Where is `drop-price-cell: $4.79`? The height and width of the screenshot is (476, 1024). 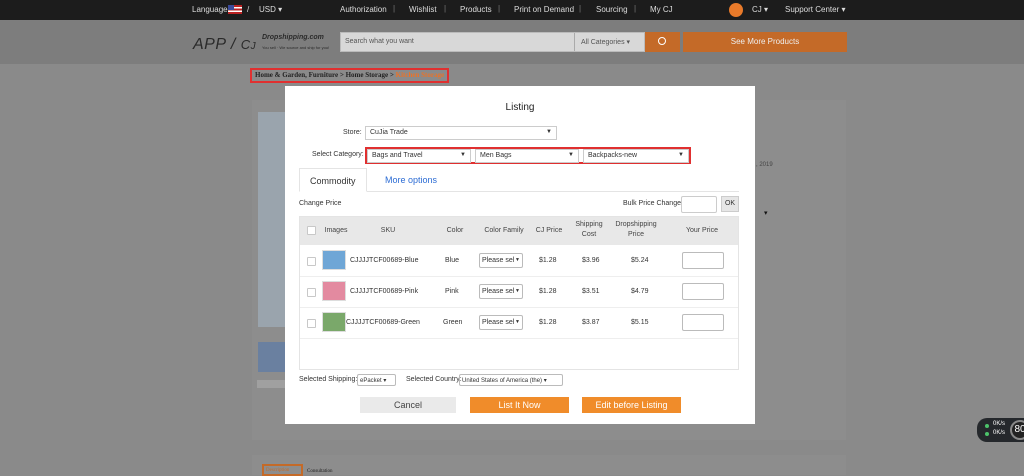 drop-price-cell: $4.79 is located at coordinates (640, 291).